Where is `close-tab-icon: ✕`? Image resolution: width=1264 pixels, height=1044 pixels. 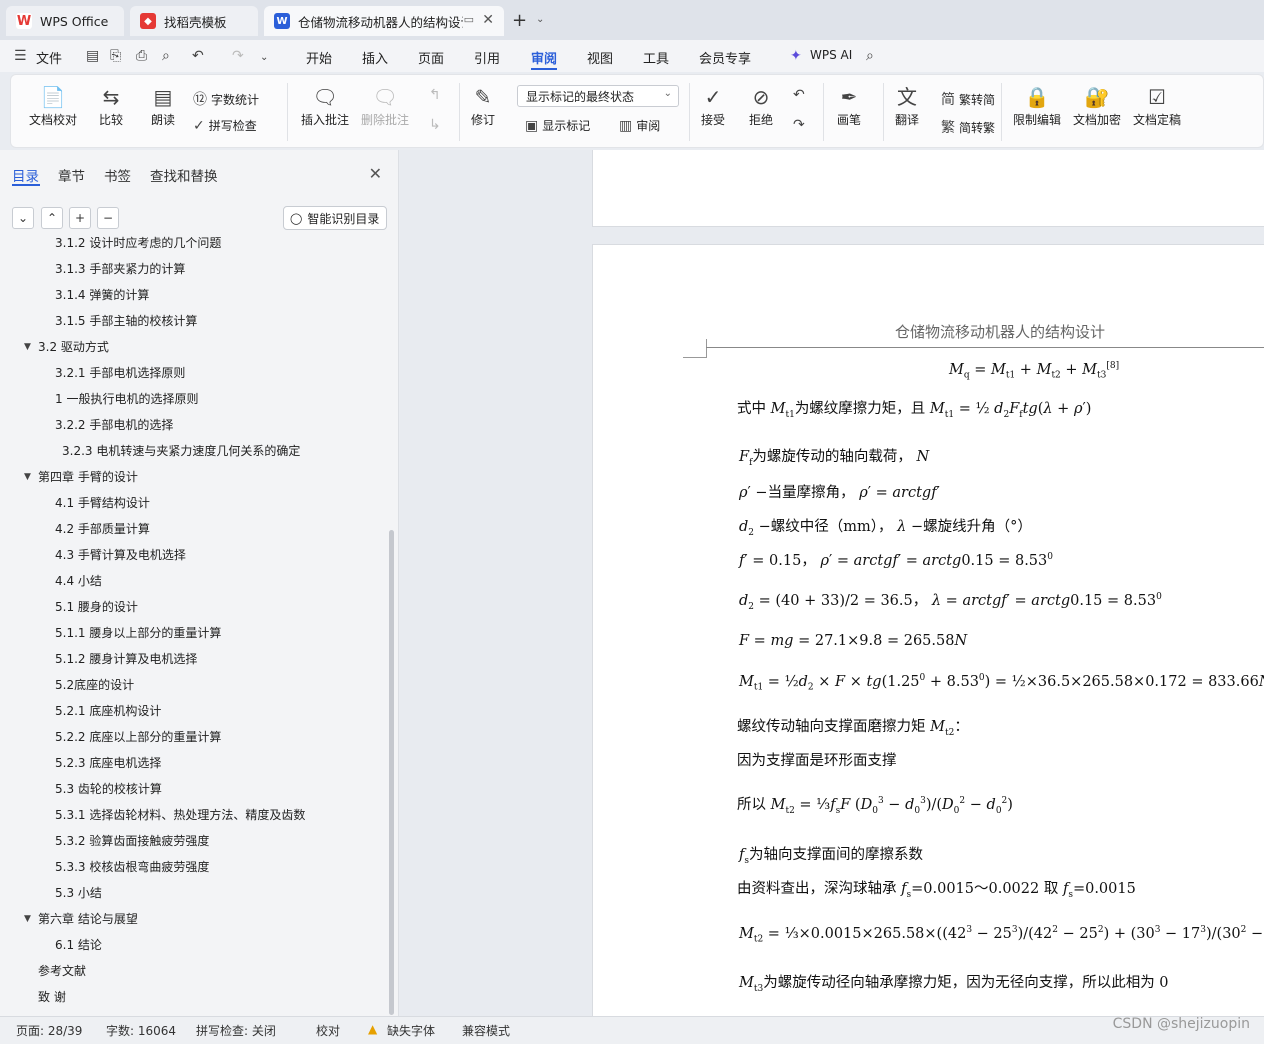 close-tab-icon: ✕ is located at coordinates (488, 20).